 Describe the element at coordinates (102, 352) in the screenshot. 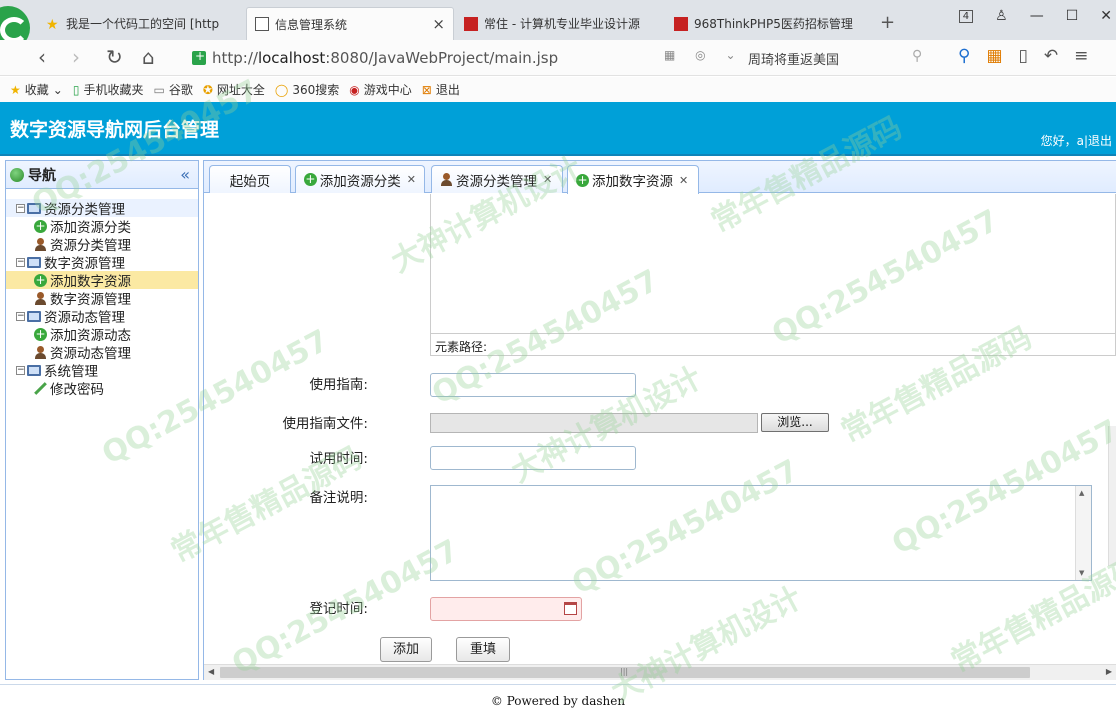

I see `tree-item-manage-news: 资源动态管理` at that location.